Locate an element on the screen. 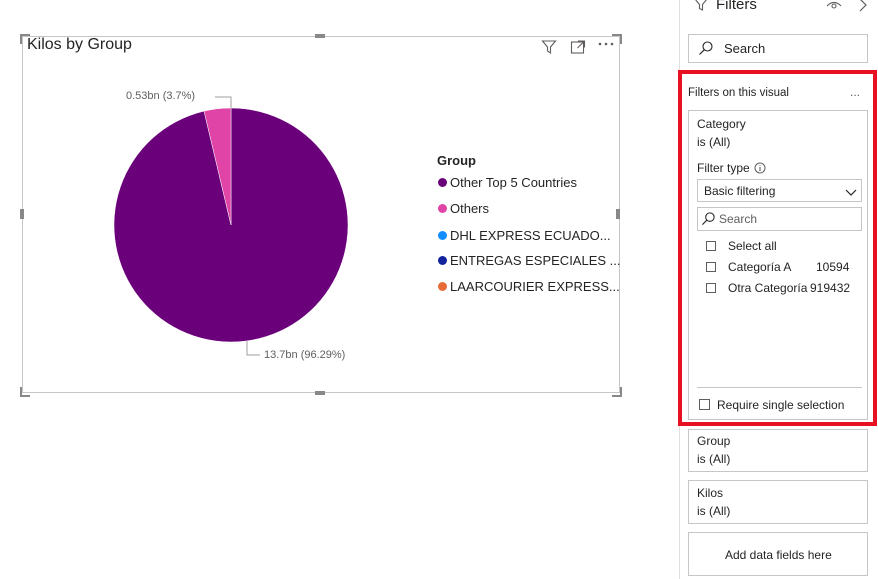 The image size is (878, 579). filter-pane-icon is located at coordinates (701, 8).